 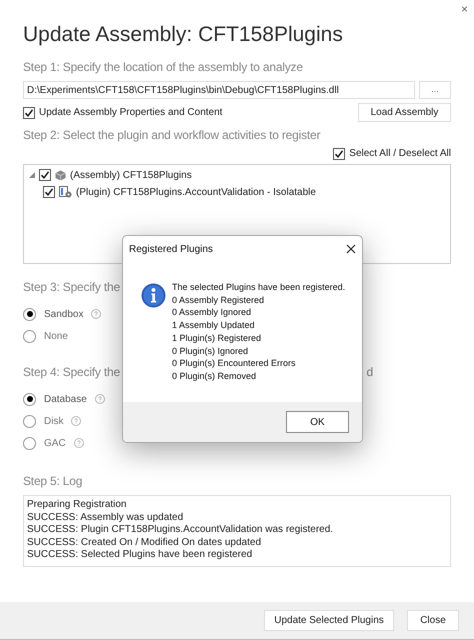 What do you see at coordinates (65, 399) in the screenshot?
I see `radio-label: Database` at bounding box center [65, 399].